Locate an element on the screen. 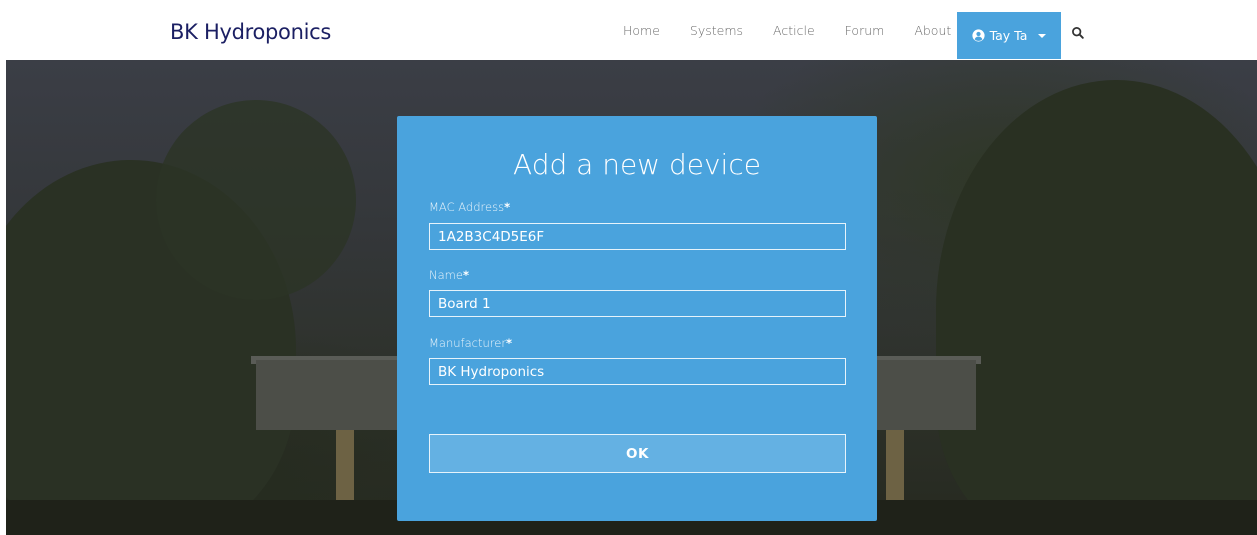  nav-link-systems: Systems is located at coordinates (716, 30).